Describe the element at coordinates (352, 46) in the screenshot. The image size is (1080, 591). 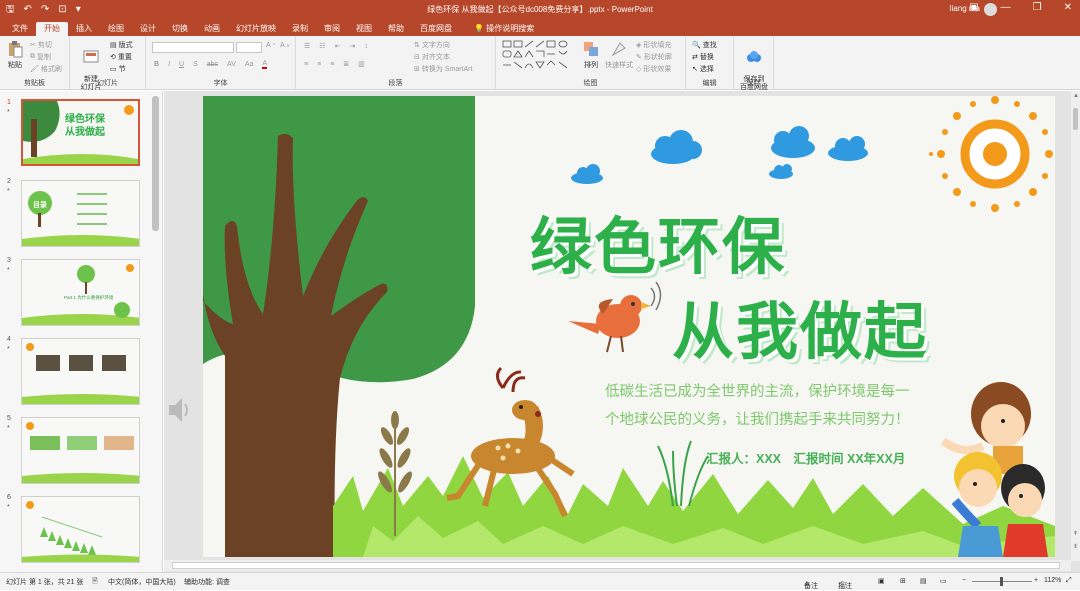
I see `increase-indent-icon: ⇥` at that location.